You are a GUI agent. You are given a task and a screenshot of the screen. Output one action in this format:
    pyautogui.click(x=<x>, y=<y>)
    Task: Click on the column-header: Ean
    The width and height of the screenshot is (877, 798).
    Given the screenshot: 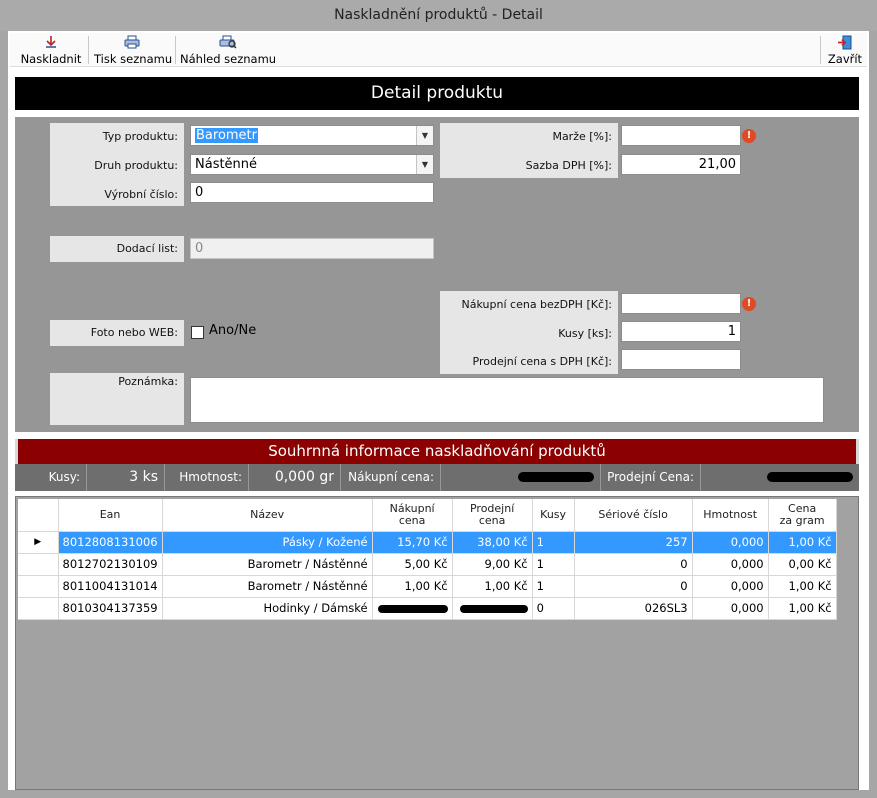 What is the action you would take?
    pyautogui.click(x=110, y=515)
    